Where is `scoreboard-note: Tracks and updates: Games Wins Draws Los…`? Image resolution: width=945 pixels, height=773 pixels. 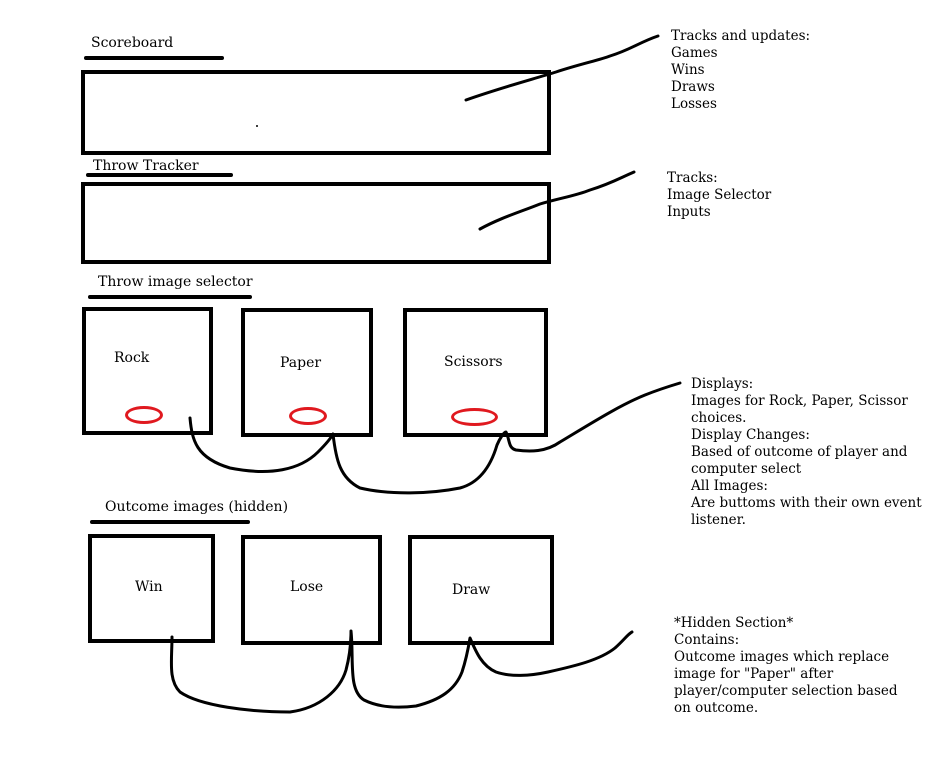 scoreboard-note: Tracks and updates: Games Wins Draws Los… is located at coordinates (740, 70).